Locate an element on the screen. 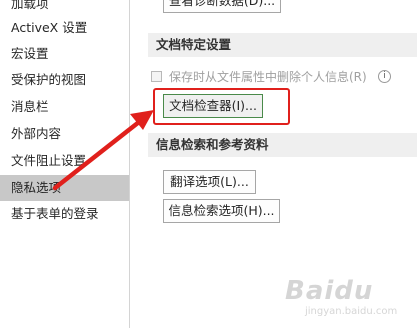 The image size is (417, 328). arrow-shaft is located at coordinates (97, 155).